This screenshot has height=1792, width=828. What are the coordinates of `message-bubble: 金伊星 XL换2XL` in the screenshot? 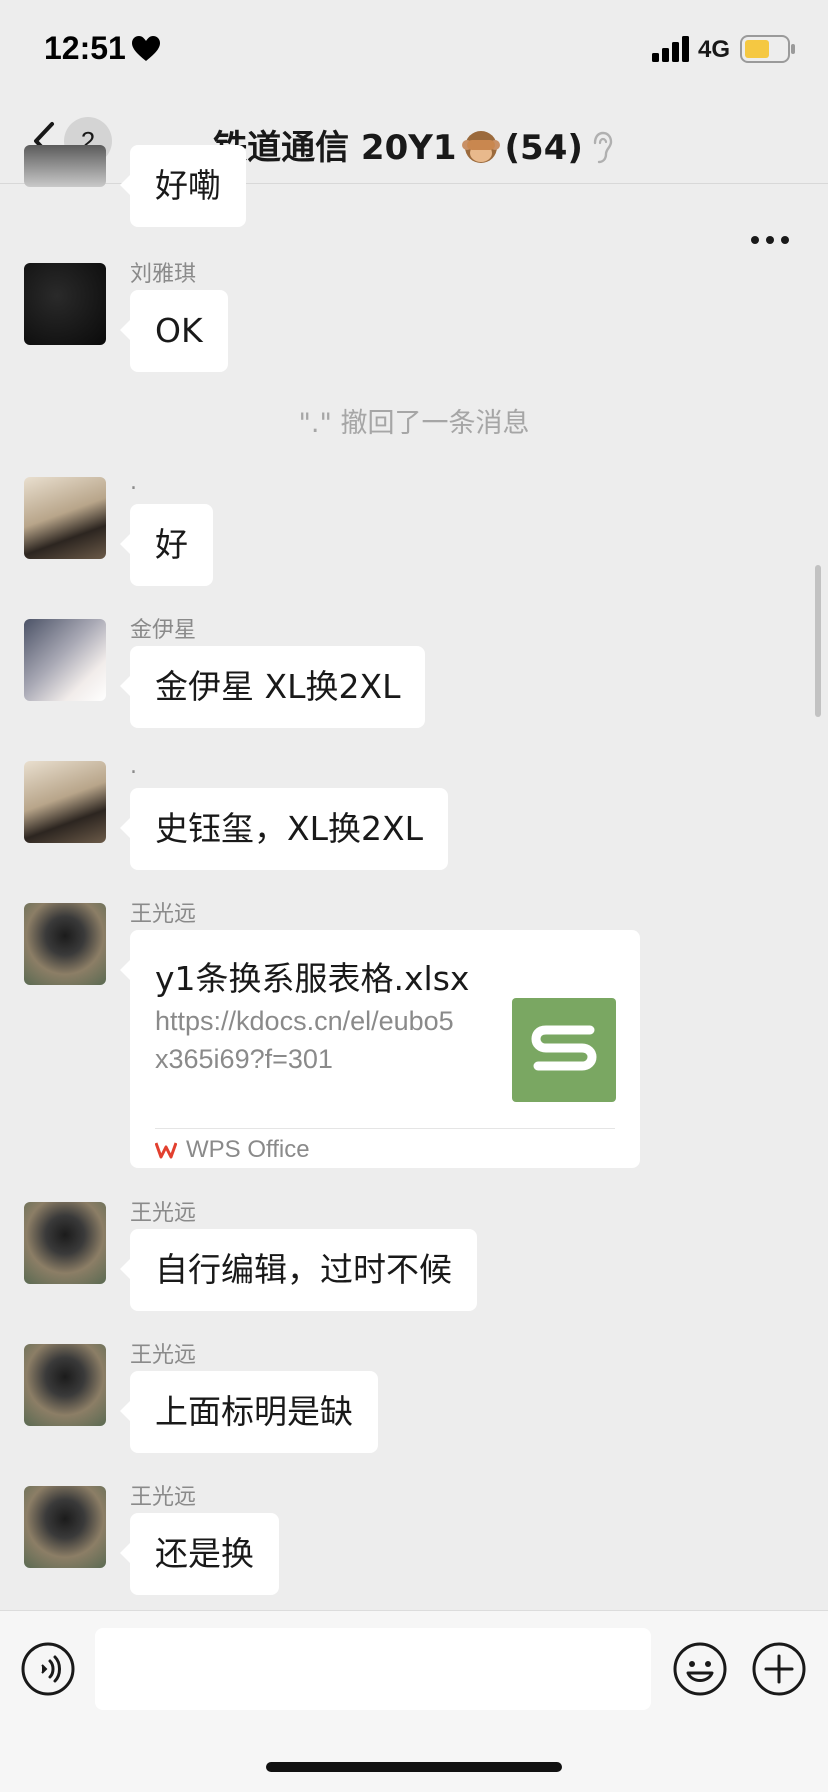 It's located at (272, 687).